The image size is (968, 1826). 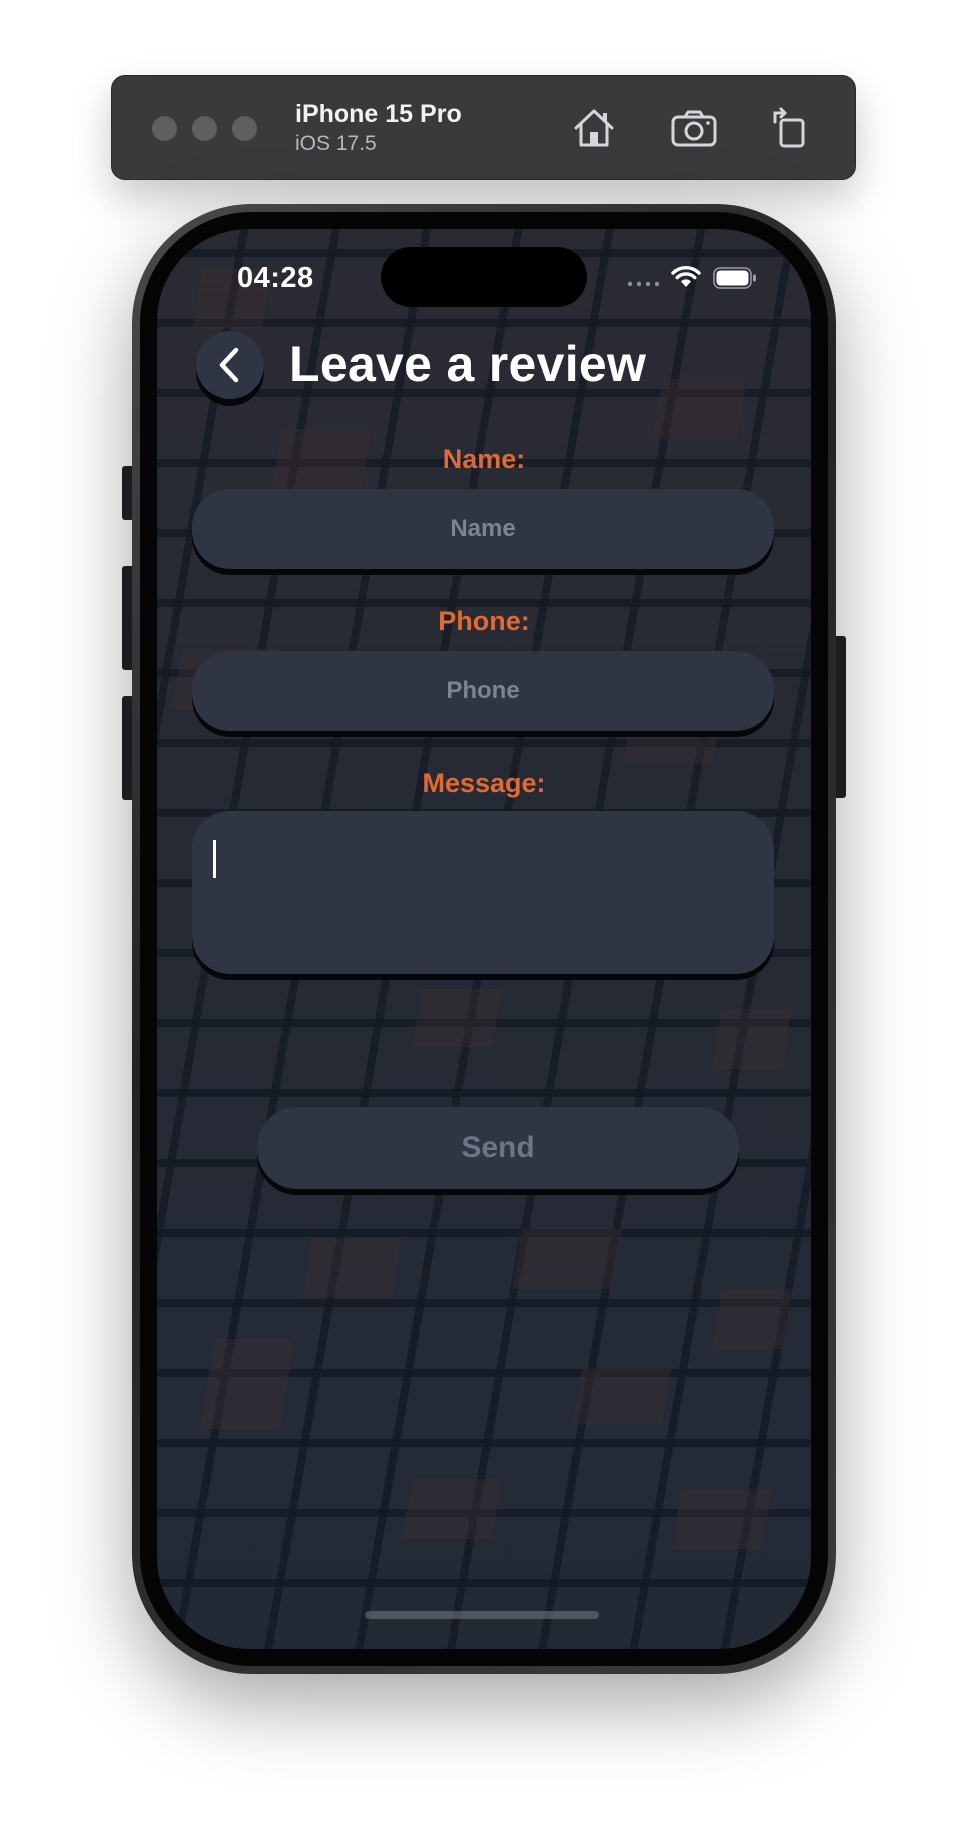 What do you see at coordinates (204, 128) in the screenshot?
I see `window-minimize-dot` at bounding box center [204, 128].